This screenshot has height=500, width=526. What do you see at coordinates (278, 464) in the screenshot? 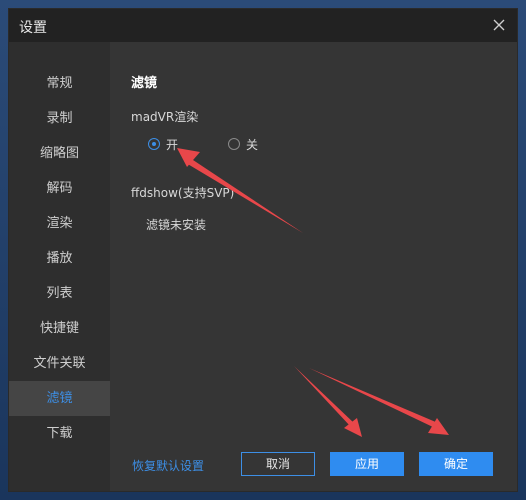
I see `cancel-button: 取消` at bounding box center [278, 464].